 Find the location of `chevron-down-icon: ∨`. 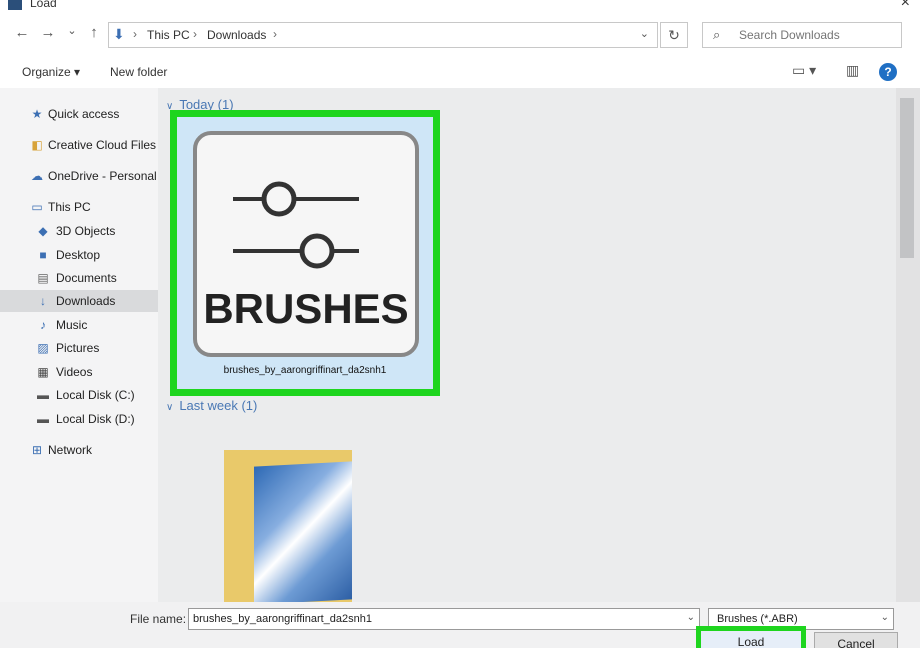

chevron-down-icon: ∨ is located at coordinates (170, 407).